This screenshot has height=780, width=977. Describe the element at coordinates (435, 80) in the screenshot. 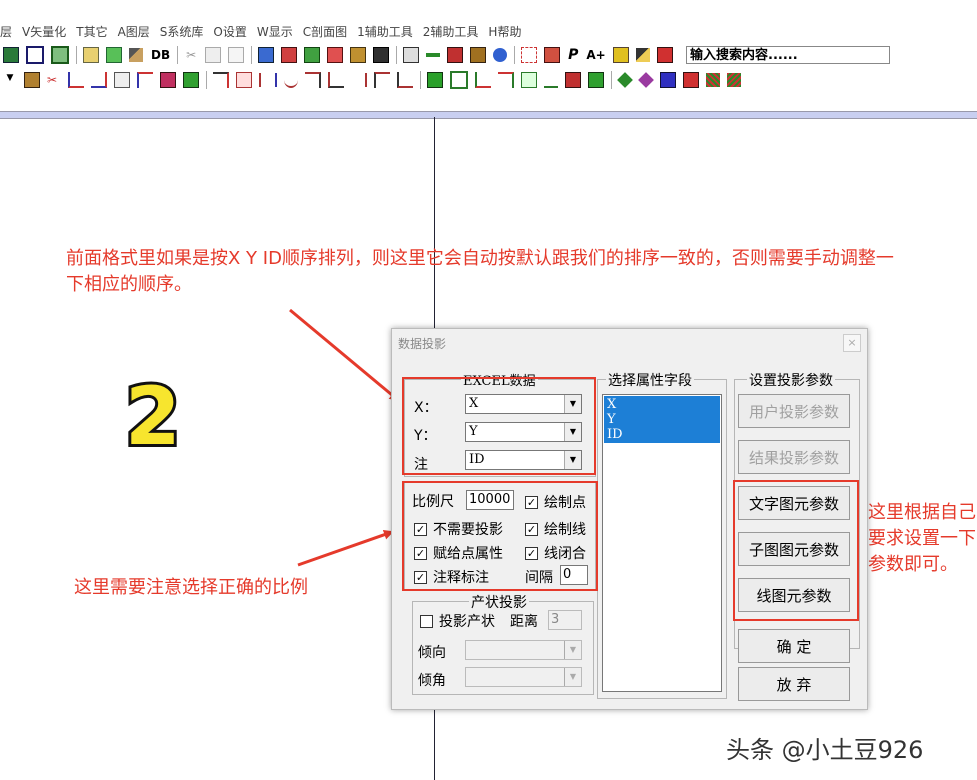

I see `polygon-green-icon` at that location.